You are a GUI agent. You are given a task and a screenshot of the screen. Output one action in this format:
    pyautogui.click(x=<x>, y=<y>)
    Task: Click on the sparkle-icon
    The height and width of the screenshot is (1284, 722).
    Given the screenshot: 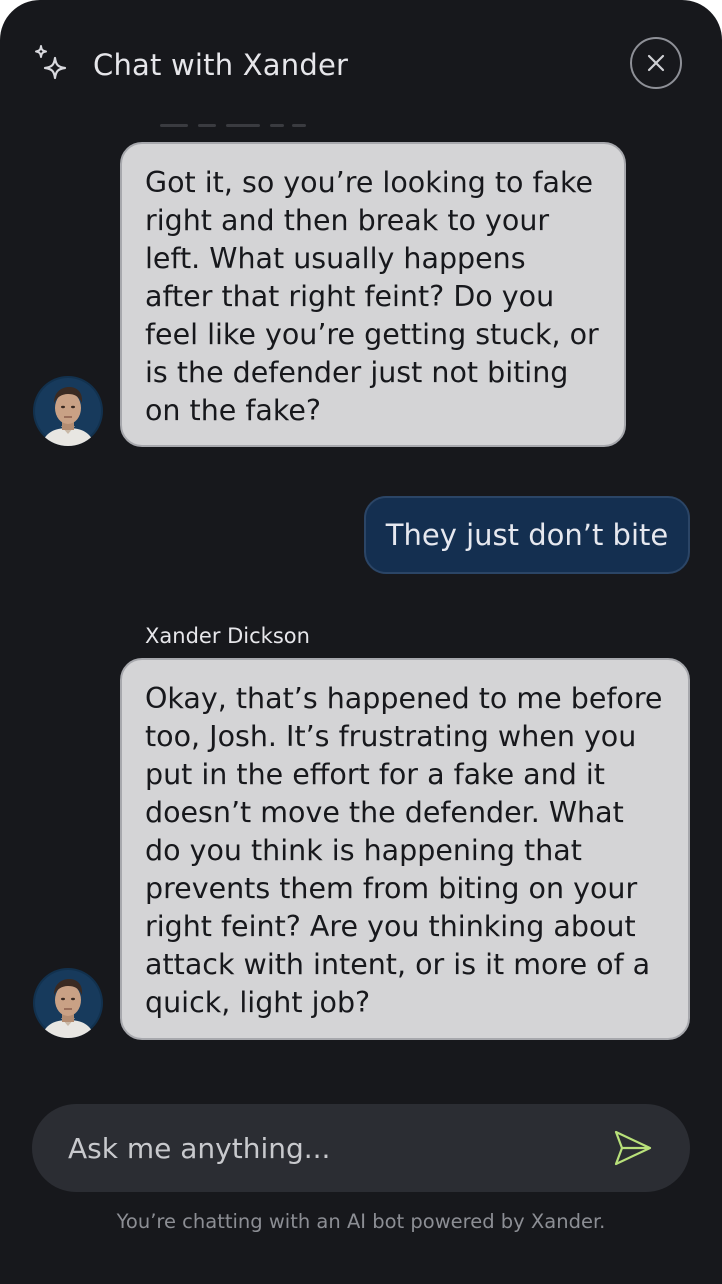 What is the action you would take?
    pyautogui.click(x=51, y=62)
    